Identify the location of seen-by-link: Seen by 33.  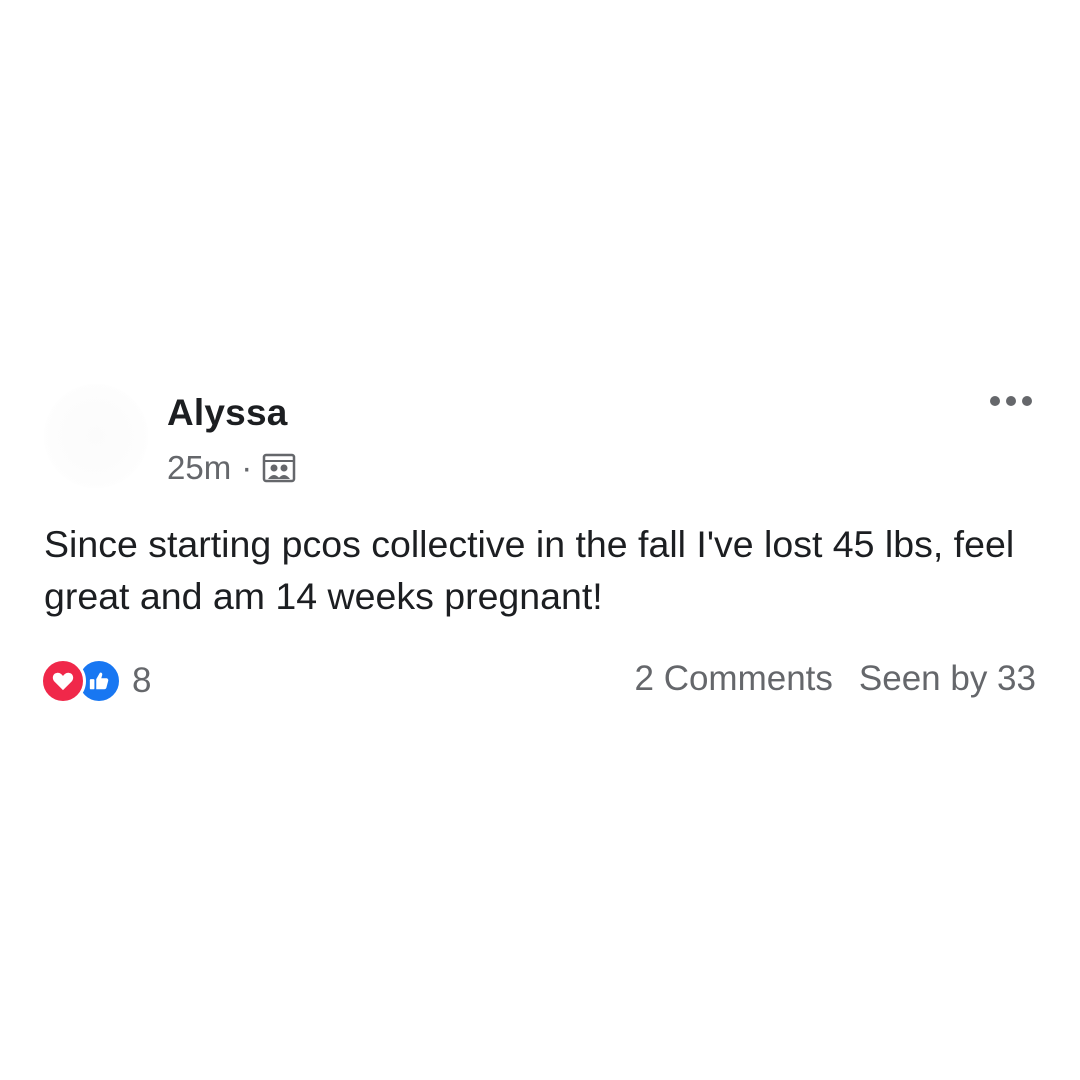
(947, 679).